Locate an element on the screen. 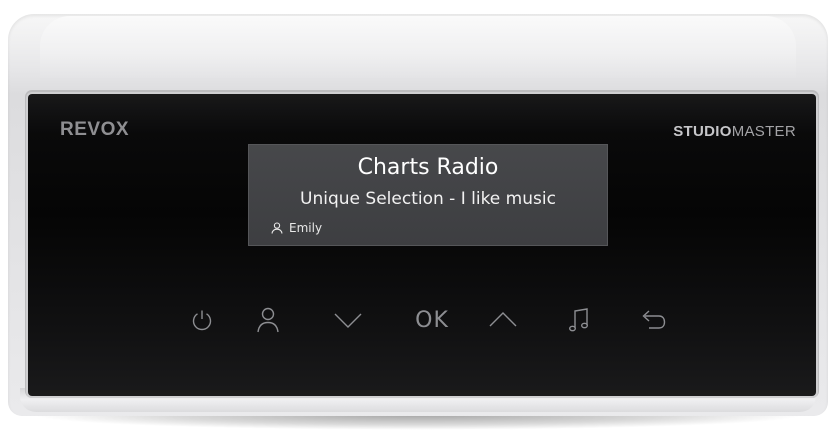 The height and width of the screenshot is (436, 836). music-button is located at coordinates (579, 320).